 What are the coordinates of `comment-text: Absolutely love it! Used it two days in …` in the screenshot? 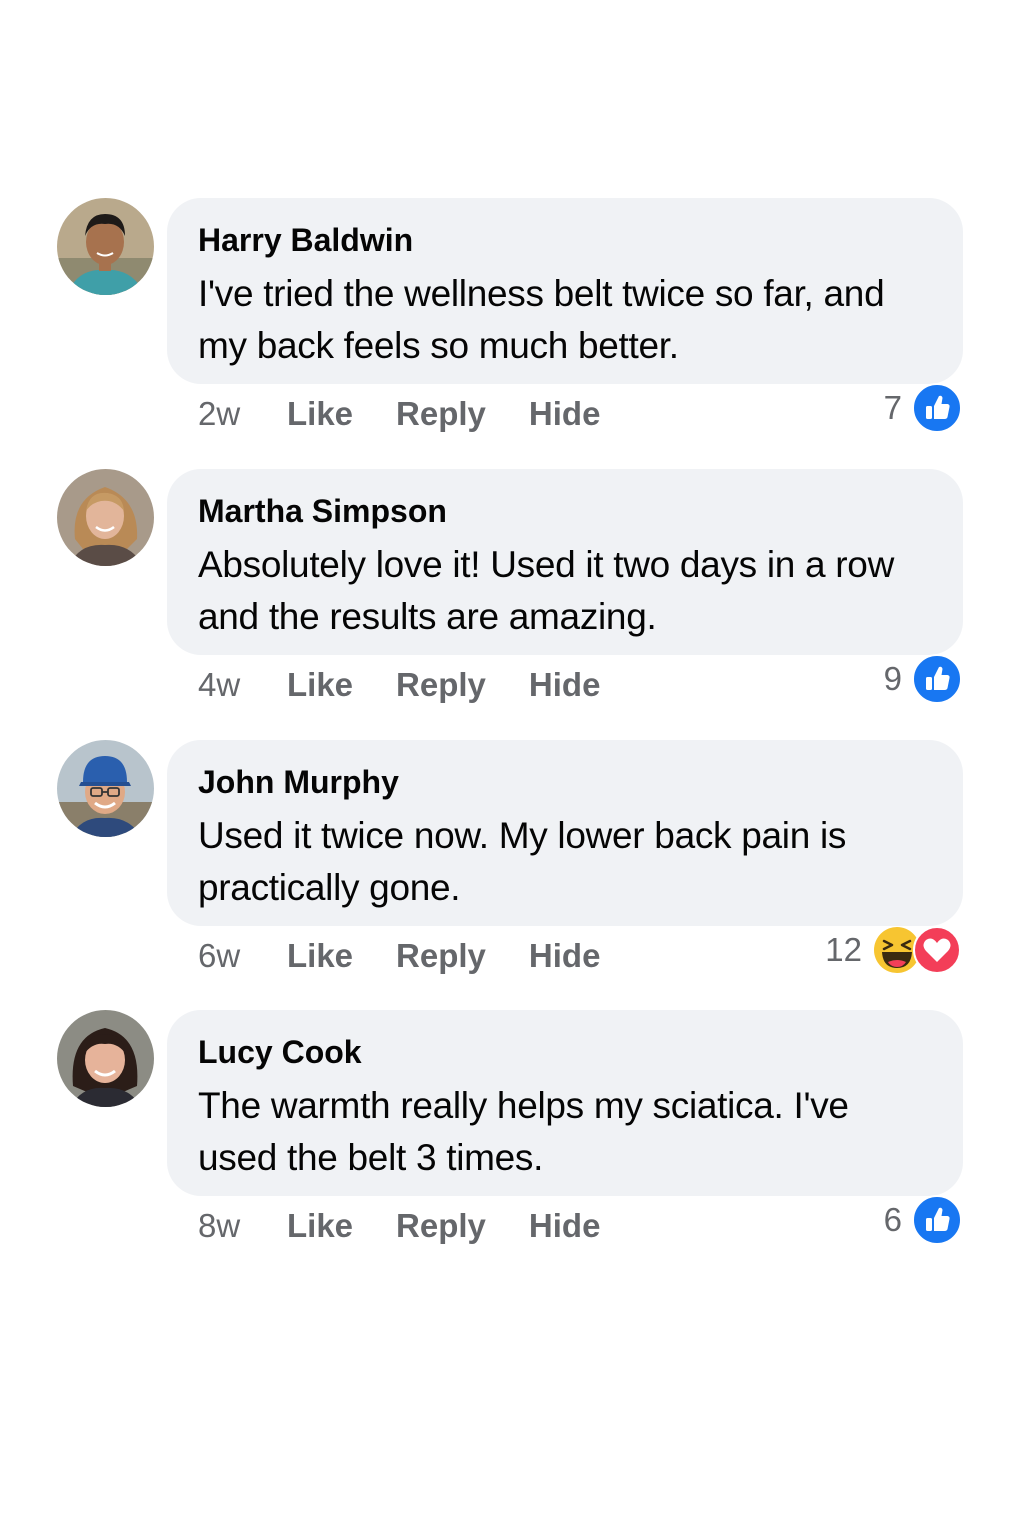 It's located at (546, 590).